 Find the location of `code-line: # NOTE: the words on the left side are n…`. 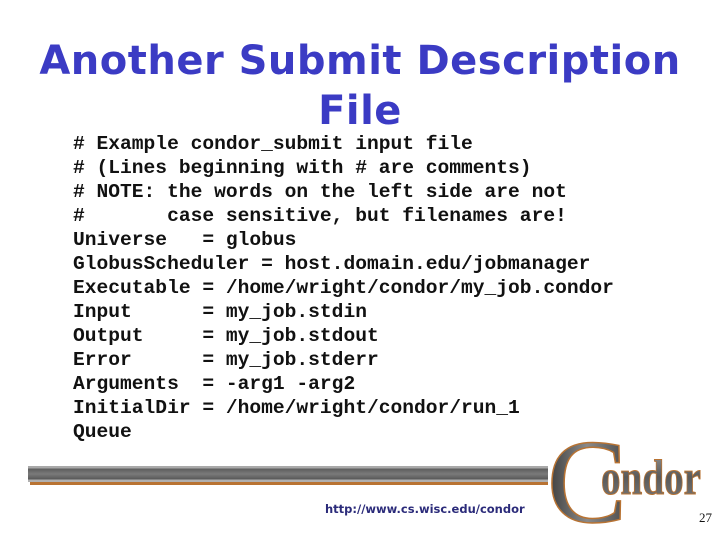

code-line: # NOTE: the words on the left side are n… is located at coordinates (320, 192).